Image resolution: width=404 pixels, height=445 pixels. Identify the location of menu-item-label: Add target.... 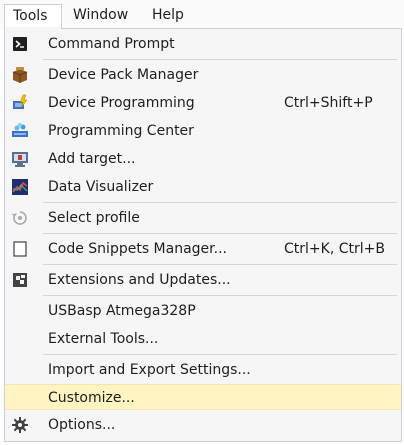
(92, 159).